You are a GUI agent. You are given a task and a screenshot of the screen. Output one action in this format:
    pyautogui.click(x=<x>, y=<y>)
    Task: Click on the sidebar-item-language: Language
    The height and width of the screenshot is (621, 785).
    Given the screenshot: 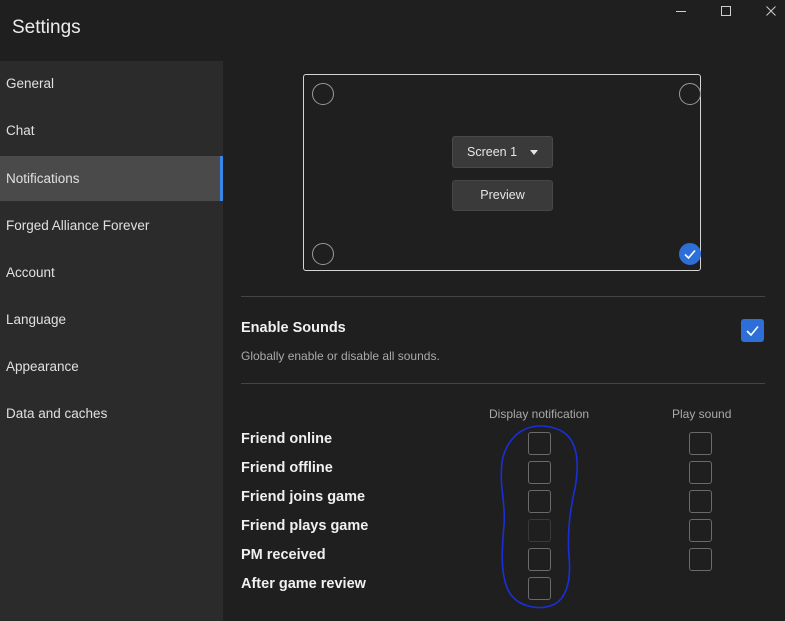 What is the action you would take?
    pyautogui.click(x=111, y=319)
    